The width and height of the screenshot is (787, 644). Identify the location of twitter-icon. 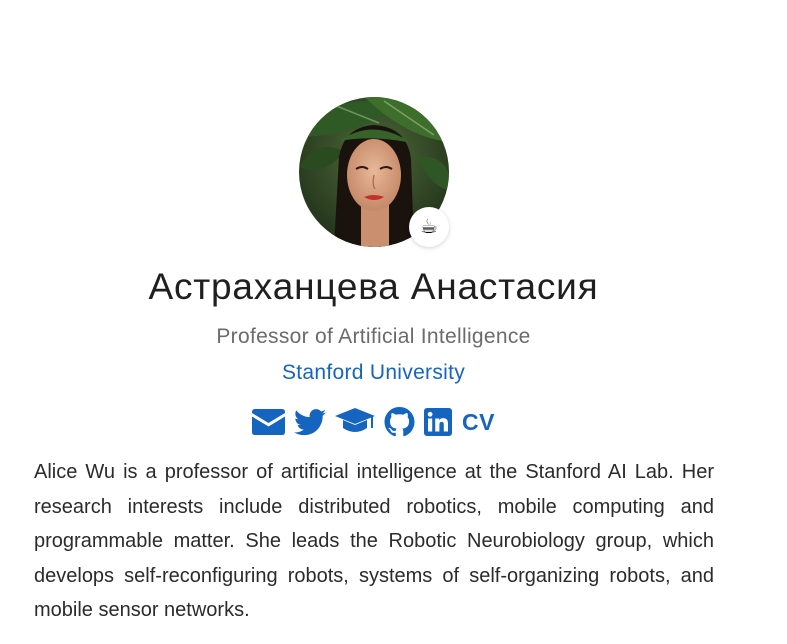
(310, 421).